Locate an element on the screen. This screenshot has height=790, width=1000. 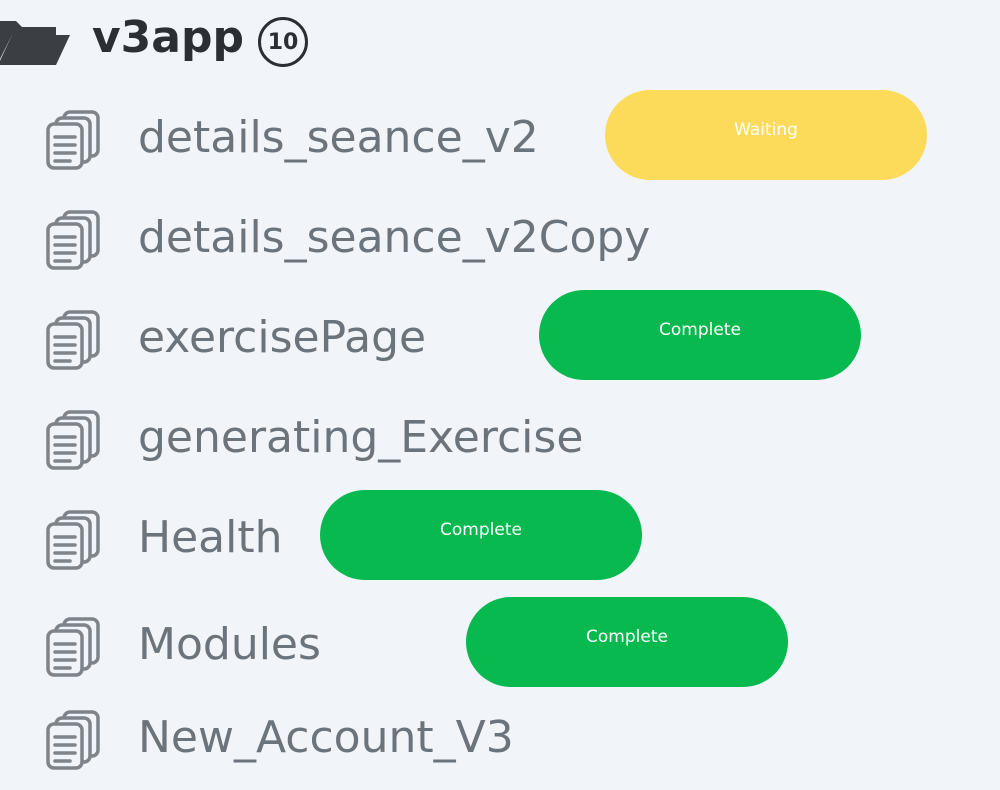
item-count-badge: 10 is located at coordinates (283, 42).